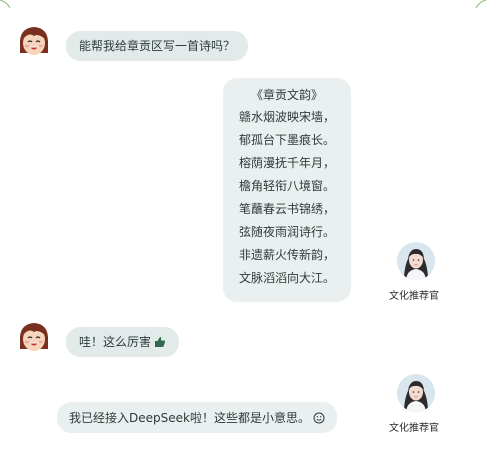 The image size is (486, 453). Describe the element at coordinates (286, 140) in the screenshot. I see `poem-line: 郁孤台下墨痕长。` at that location.